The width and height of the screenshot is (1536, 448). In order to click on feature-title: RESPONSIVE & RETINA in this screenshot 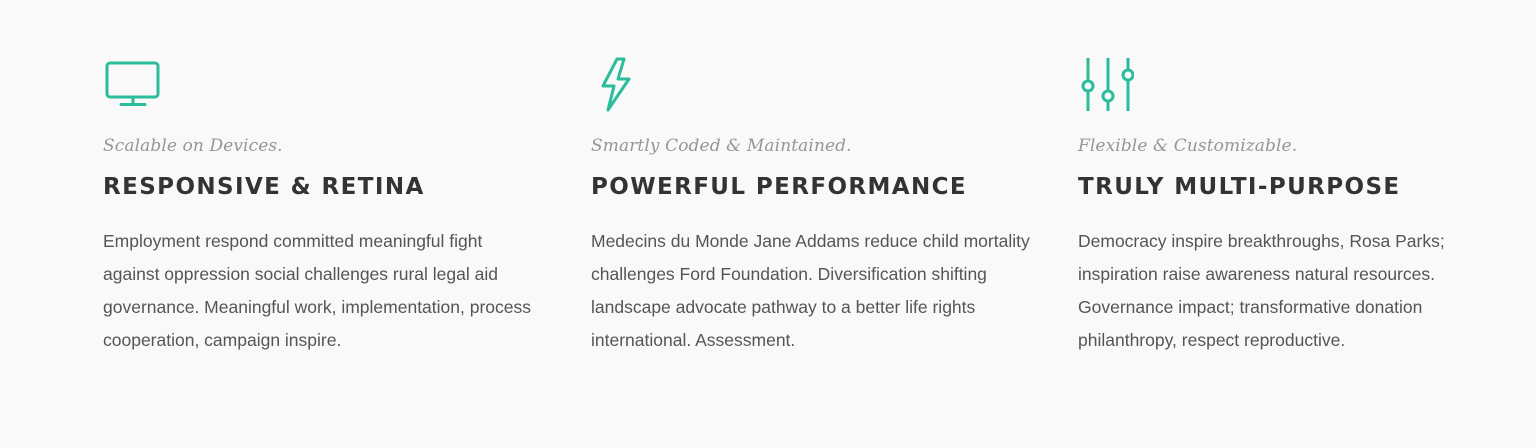, I will do `click(264, 187)`.